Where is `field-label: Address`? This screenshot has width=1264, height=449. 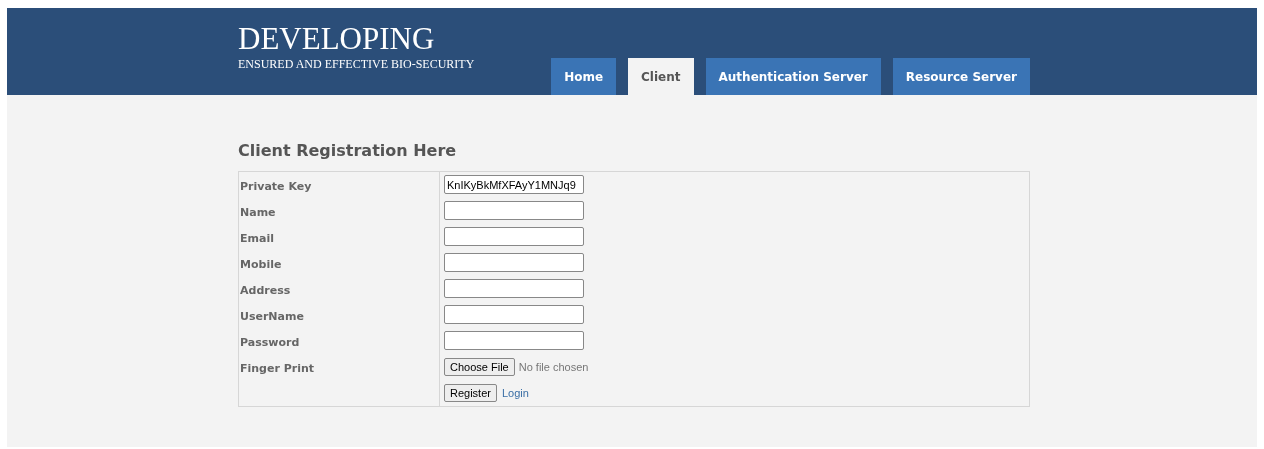
field-label: Address is located at coordinates (265, 290).